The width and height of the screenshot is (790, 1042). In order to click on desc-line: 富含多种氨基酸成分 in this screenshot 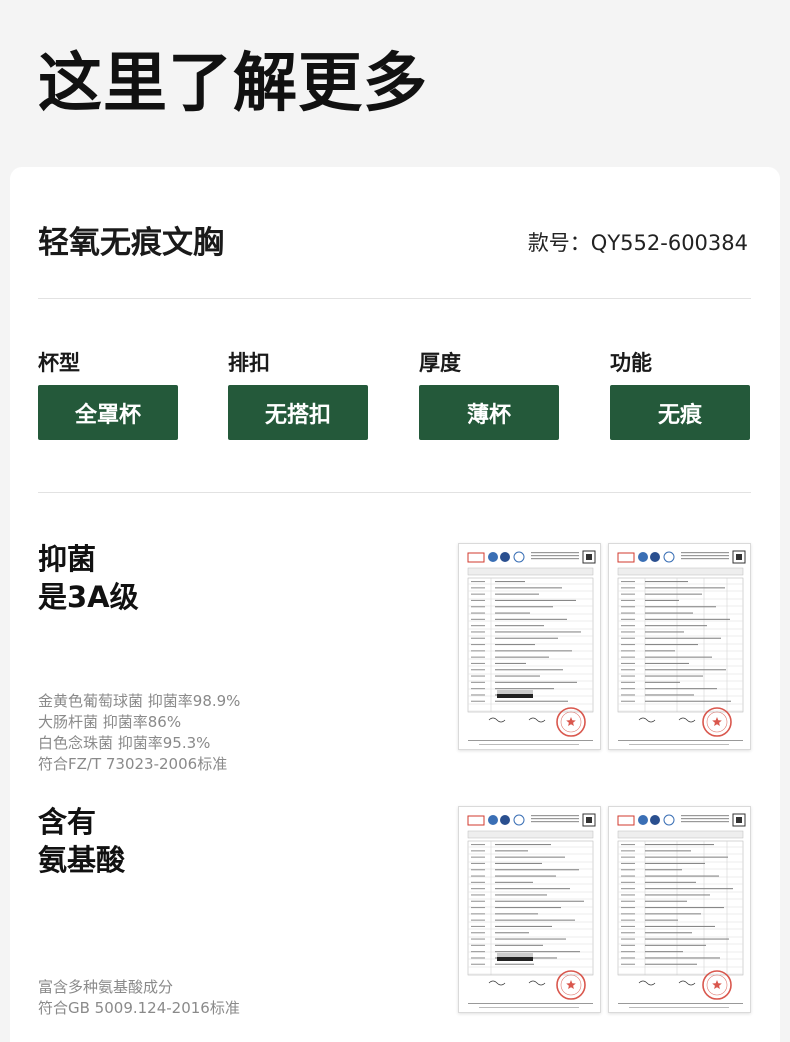, I will do `click(106, 987)`.